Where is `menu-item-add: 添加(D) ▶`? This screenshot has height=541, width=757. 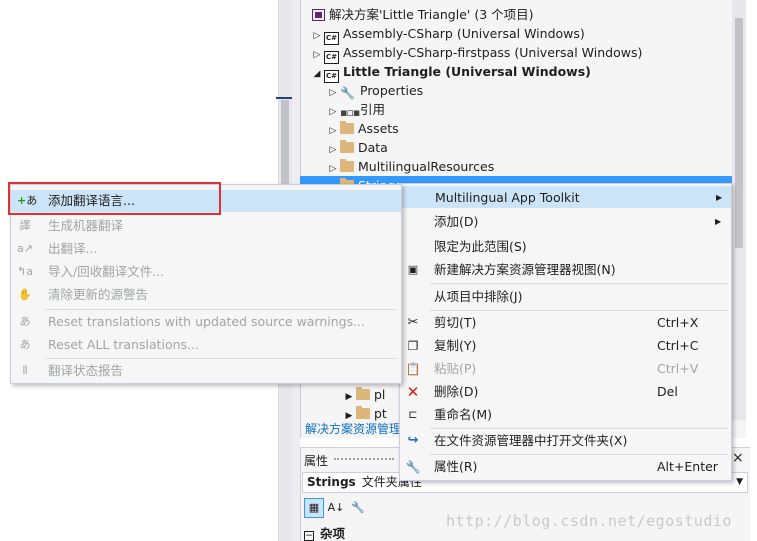
menu-item-add: 添加(D) ▶ is located at coordinates (565, 222).